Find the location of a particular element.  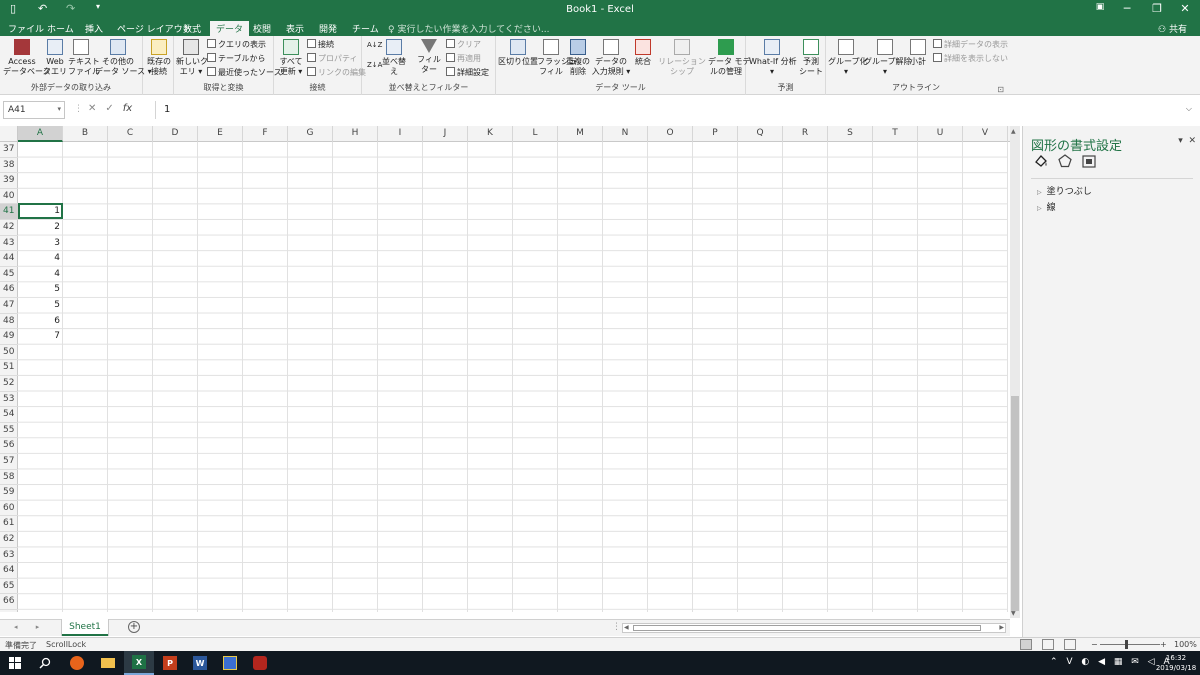

column-header-d: D is located at coordinates (175, 134).